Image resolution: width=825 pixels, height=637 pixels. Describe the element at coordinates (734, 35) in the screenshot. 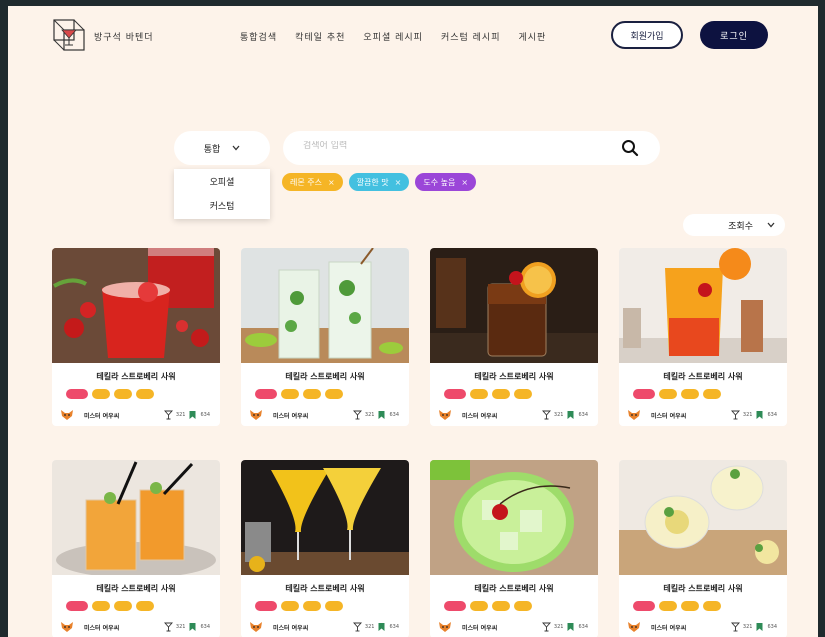

I see `login-button: 로그인` at that location.